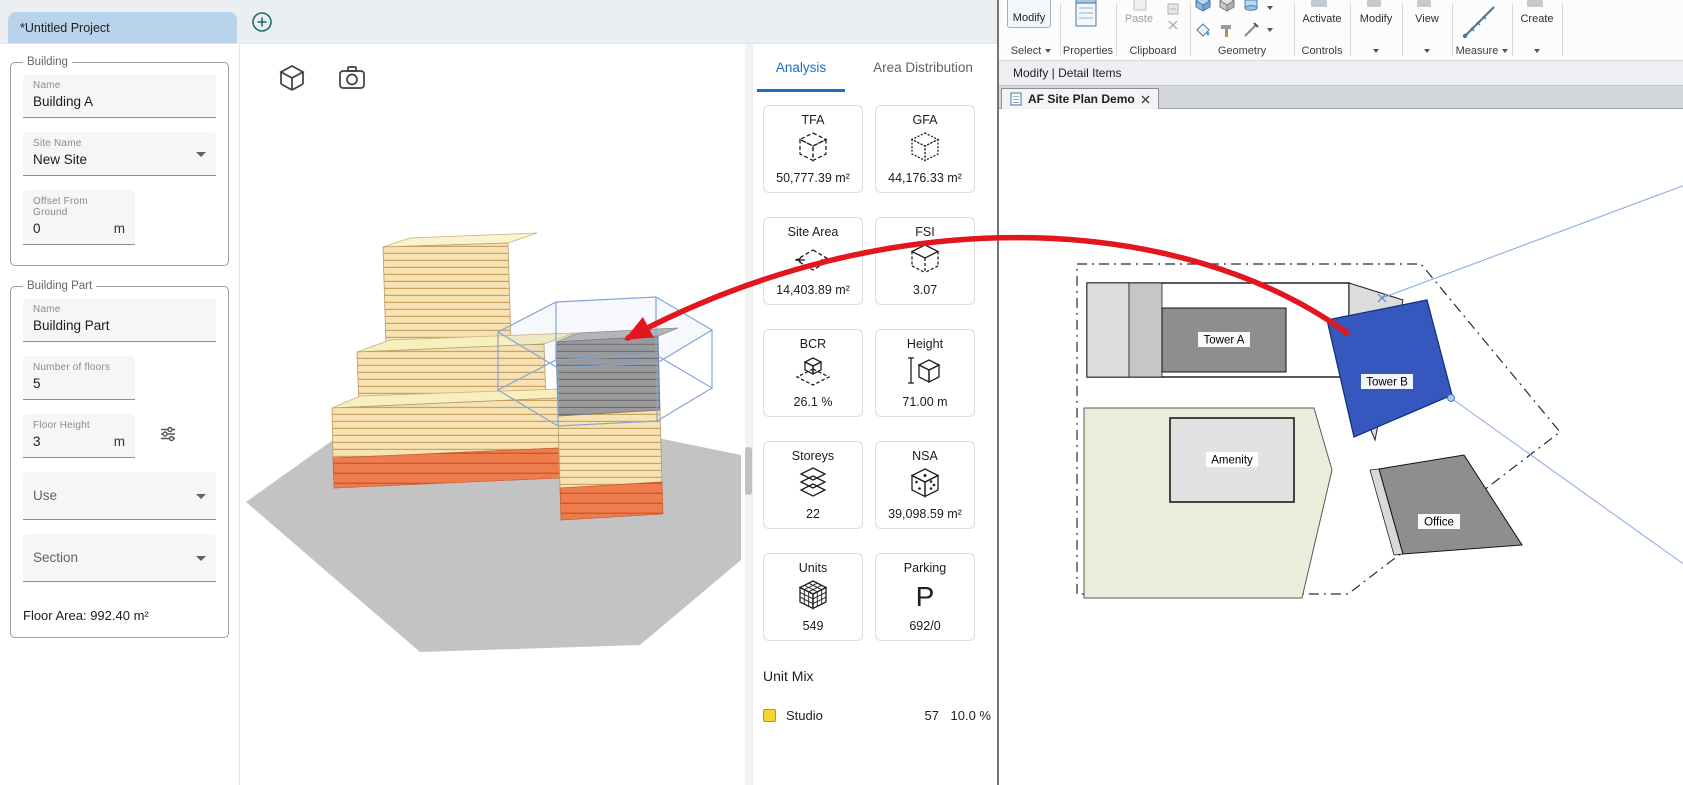 The image size is (1683, 785). Describe the element at coordinates (460, 438) in the screenshot. I see `building-podium` at that location.